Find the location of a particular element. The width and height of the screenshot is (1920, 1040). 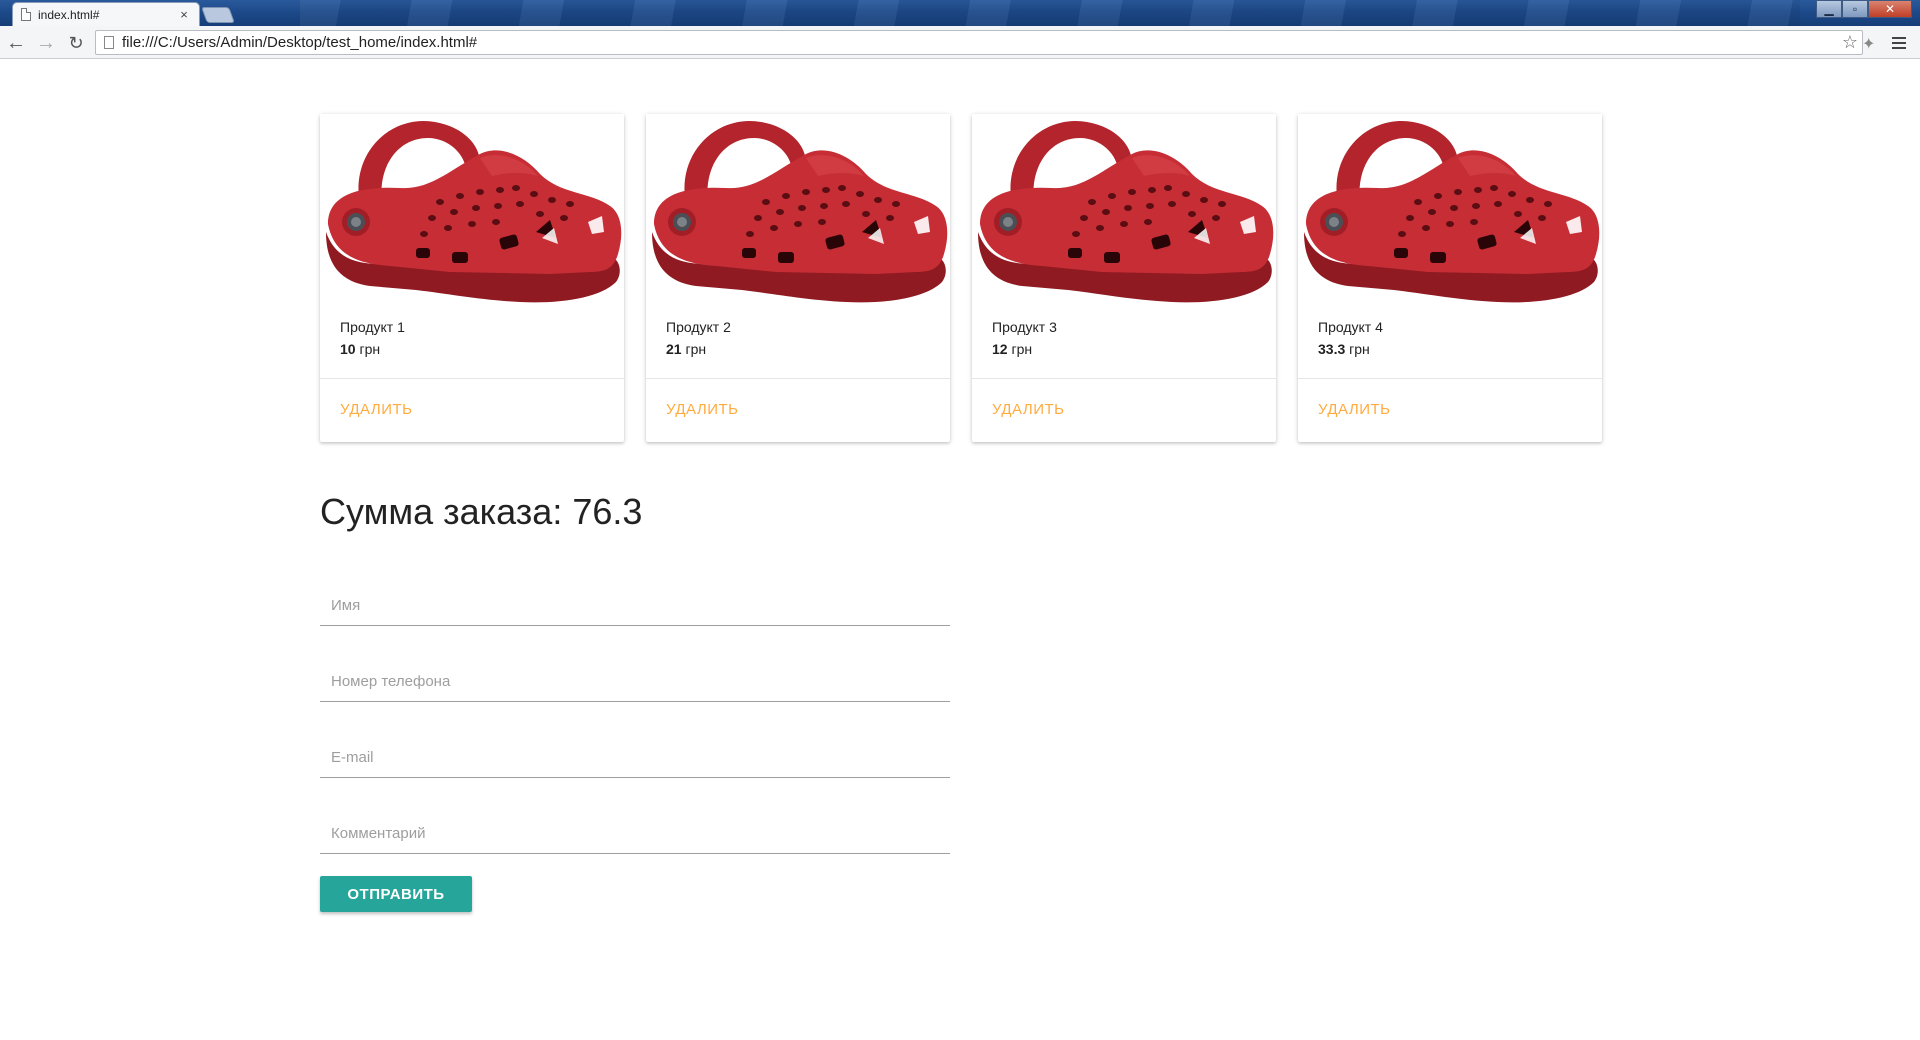

product-card-1: Продукт 1 10 грн УДАЛИТЬ is located at coordinates (472, 278).